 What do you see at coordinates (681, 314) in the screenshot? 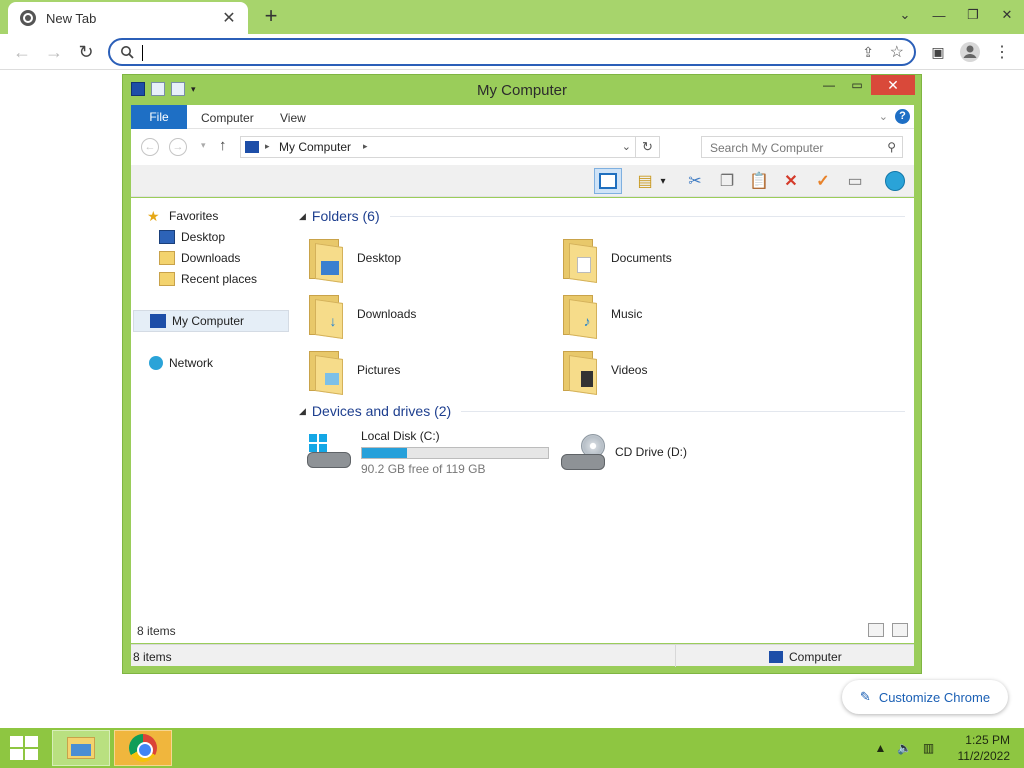
I see `folder-tile-music: ♪ Music` at bounding box center [681, 314].